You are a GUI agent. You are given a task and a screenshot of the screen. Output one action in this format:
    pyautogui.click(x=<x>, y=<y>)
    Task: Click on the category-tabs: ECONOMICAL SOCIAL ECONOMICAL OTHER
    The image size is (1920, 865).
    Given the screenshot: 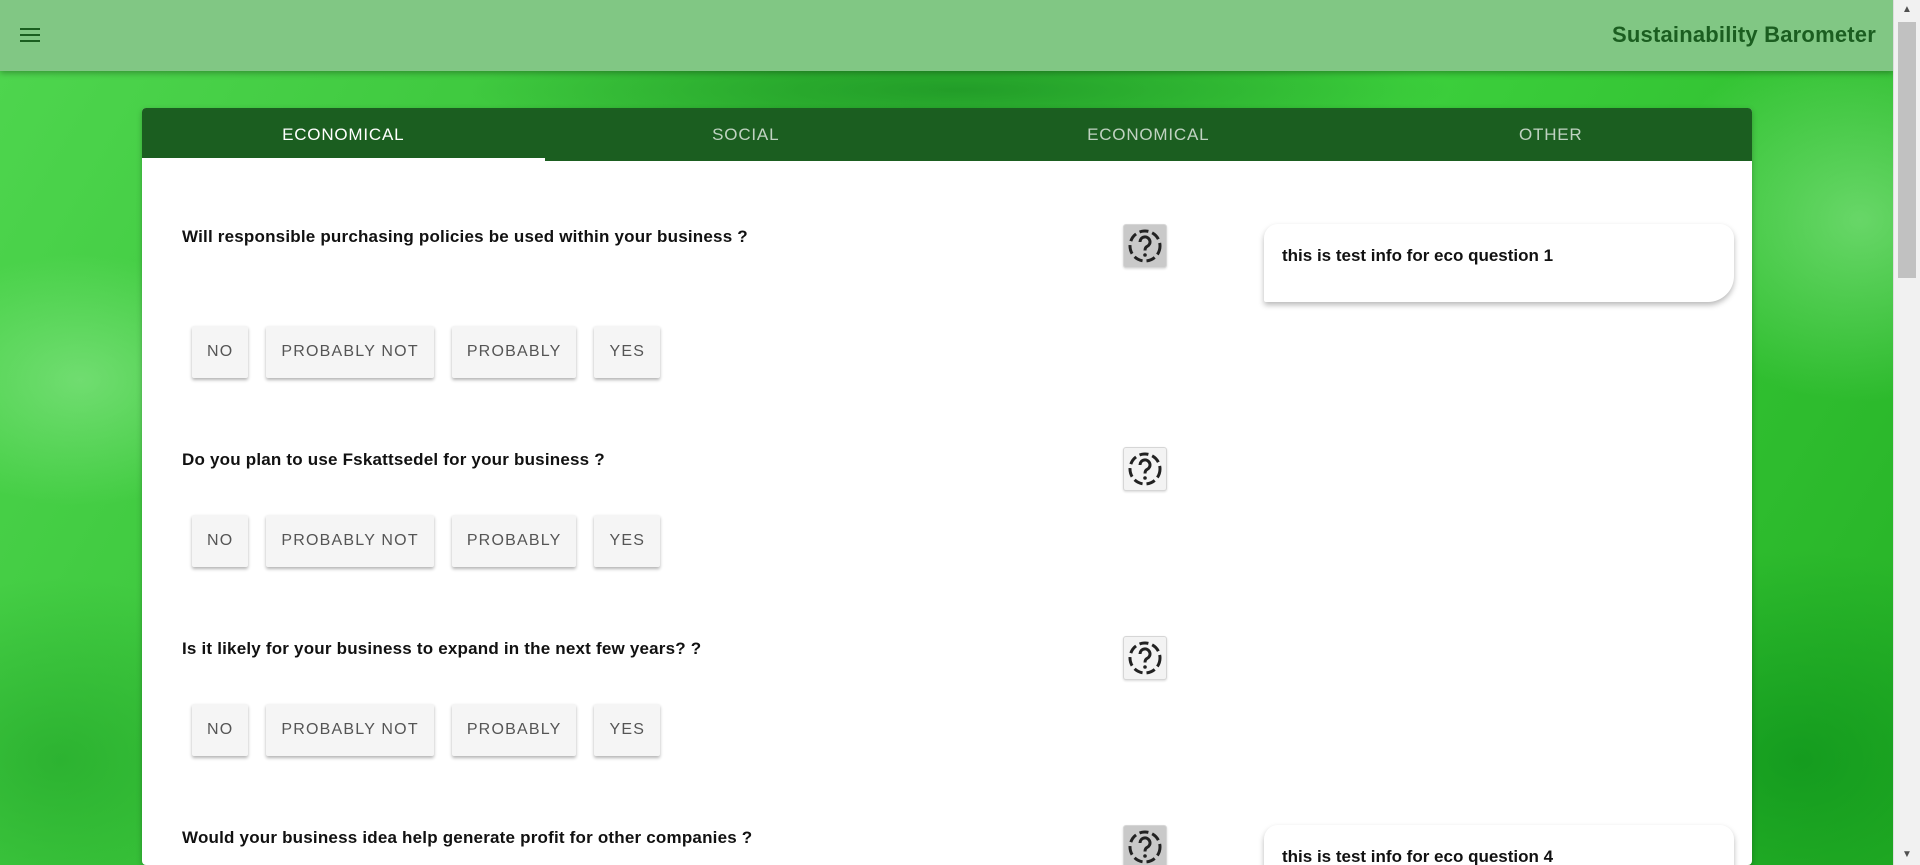 What is the action you would take?
    pyautogui.click(x=947, y=134)
    